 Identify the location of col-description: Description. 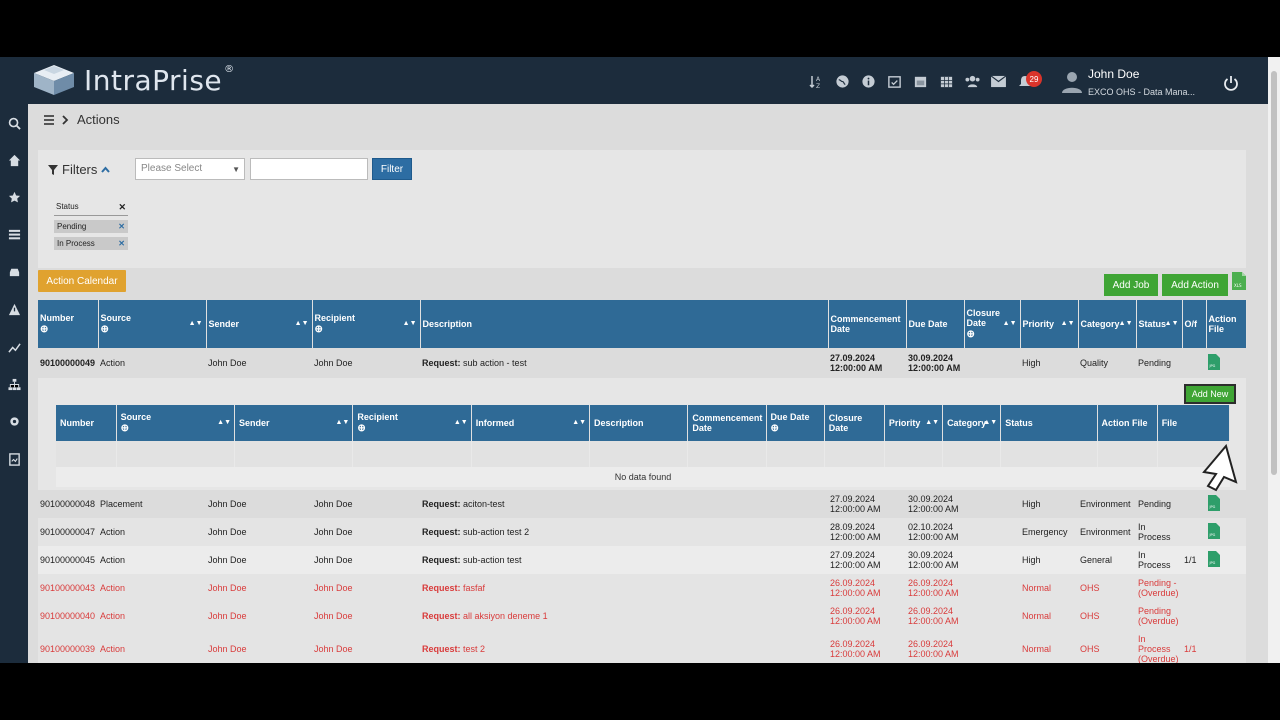
(624, 324).